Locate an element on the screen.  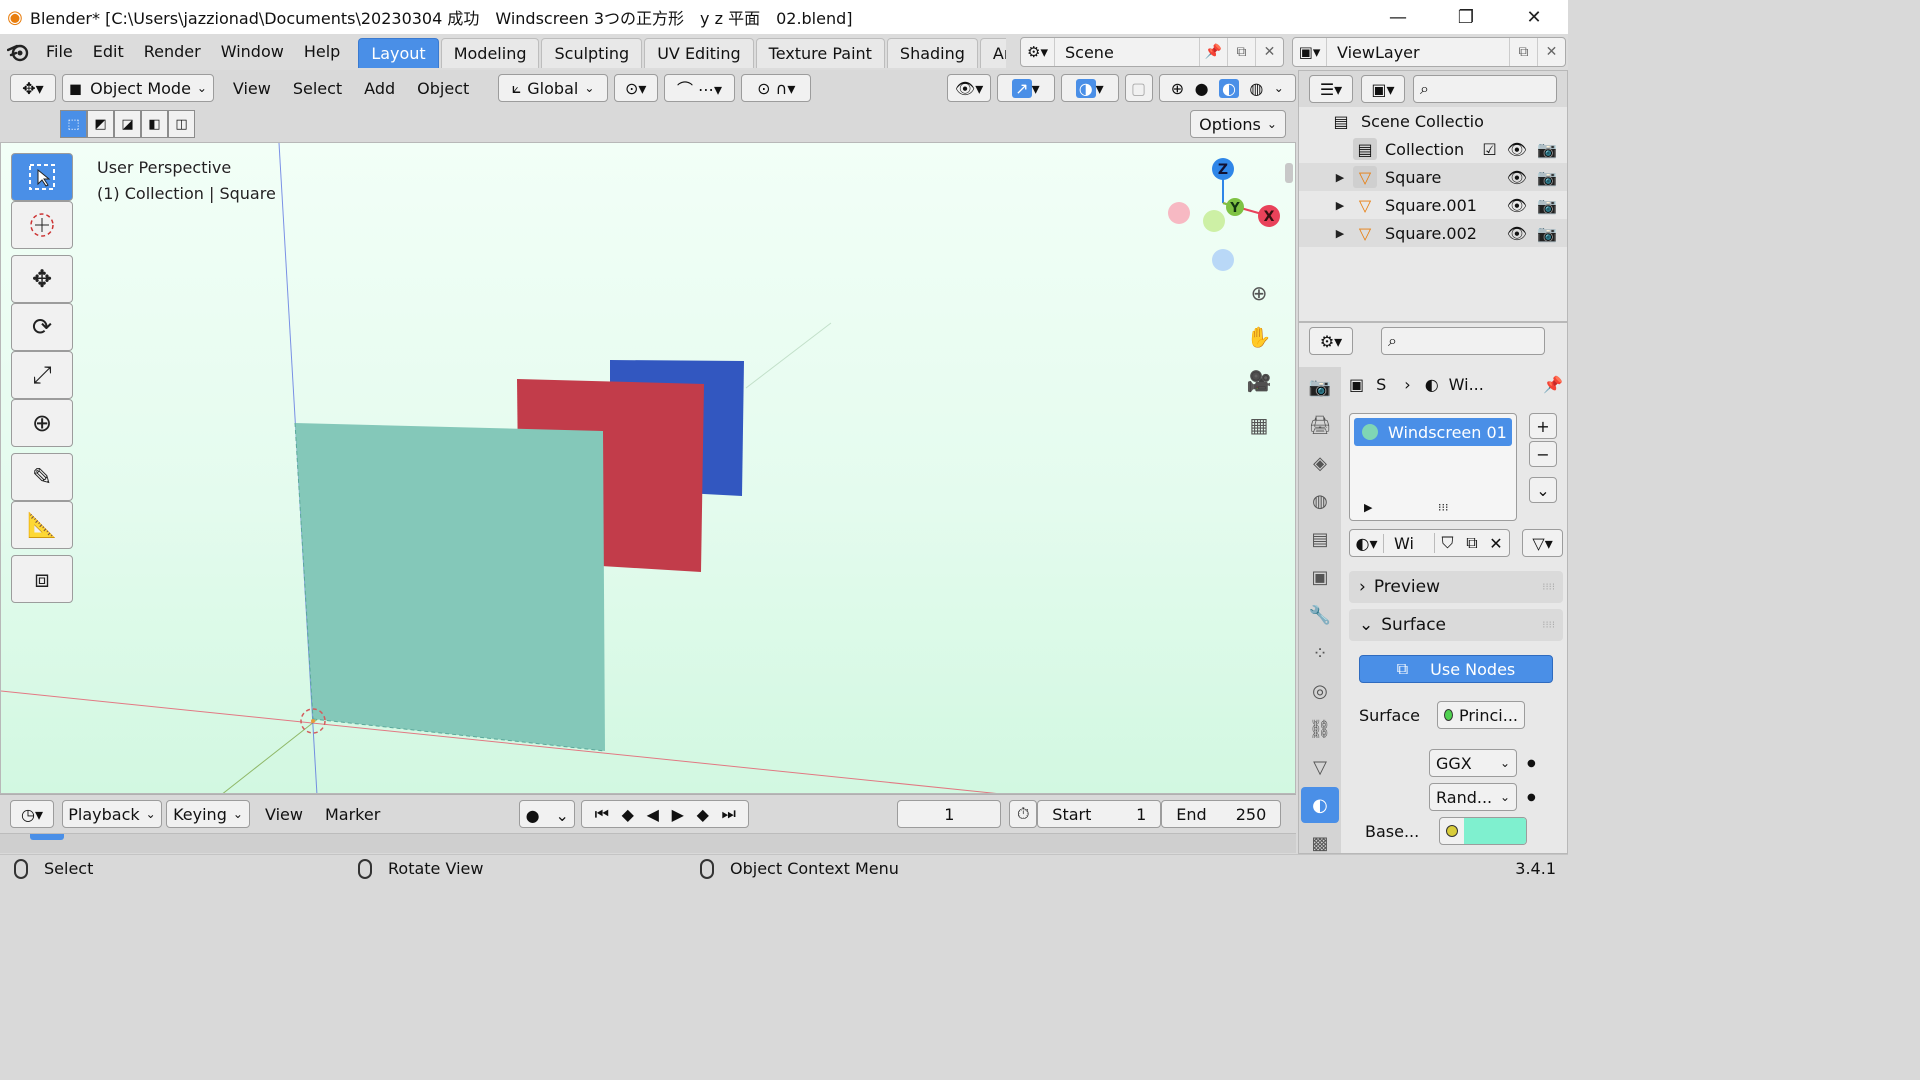
base-color-field is located at coordinates (1483, 831).